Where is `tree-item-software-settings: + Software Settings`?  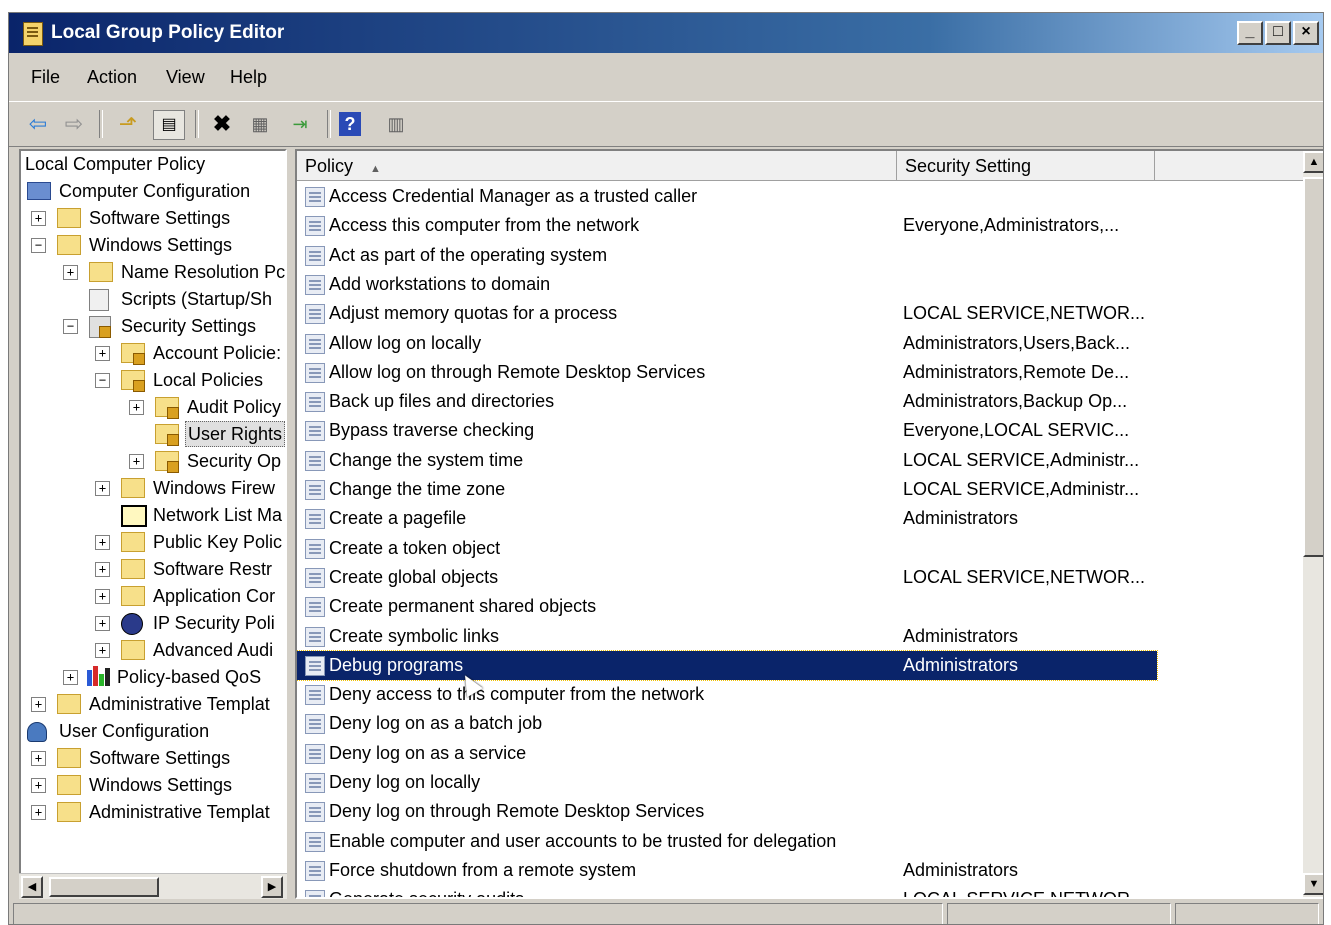
tree-item-software-settings: + Software Settings is located at coordinates (158, 218).